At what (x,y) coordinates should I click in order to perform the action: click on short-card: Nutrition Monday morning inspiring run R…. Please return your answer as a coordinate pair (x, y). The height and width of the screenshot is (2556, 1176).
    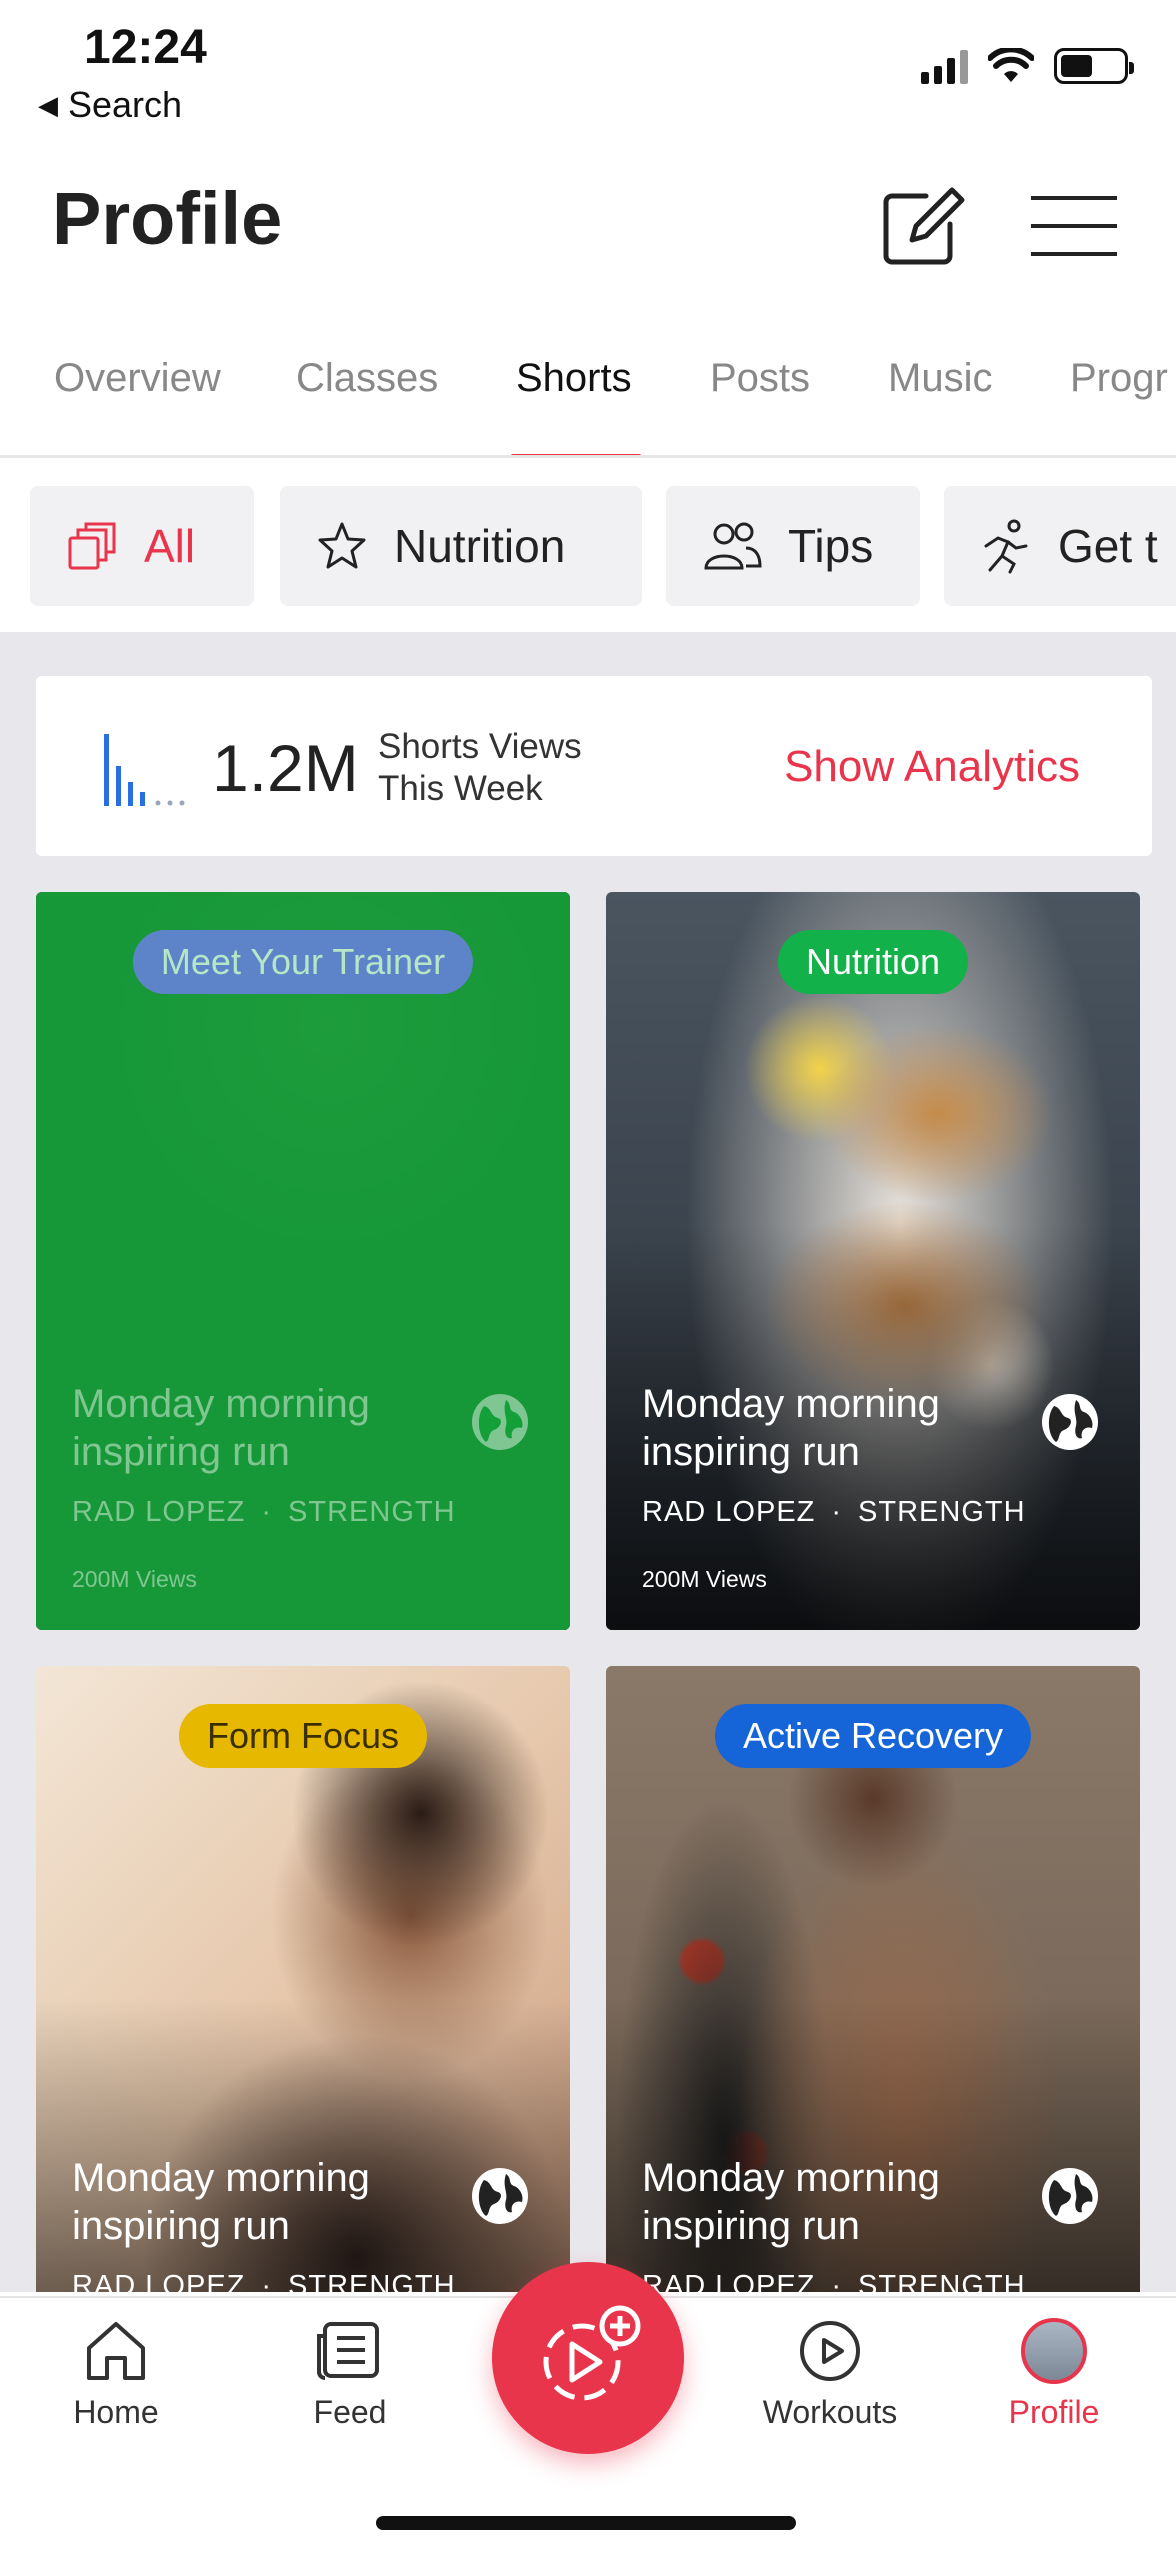
    Looking at the image, I should click on (873, 1261).